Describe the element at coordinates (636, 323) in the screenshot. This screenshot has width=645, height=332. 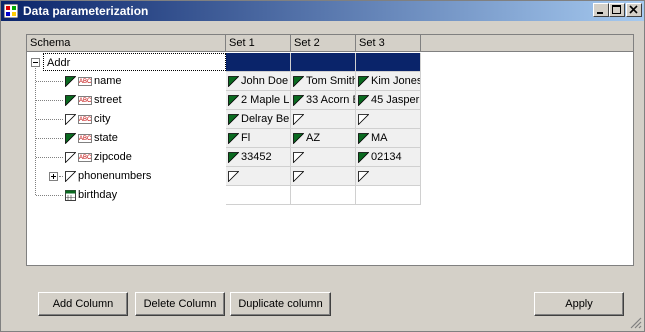
I see `resize-grip-icon` at that location.